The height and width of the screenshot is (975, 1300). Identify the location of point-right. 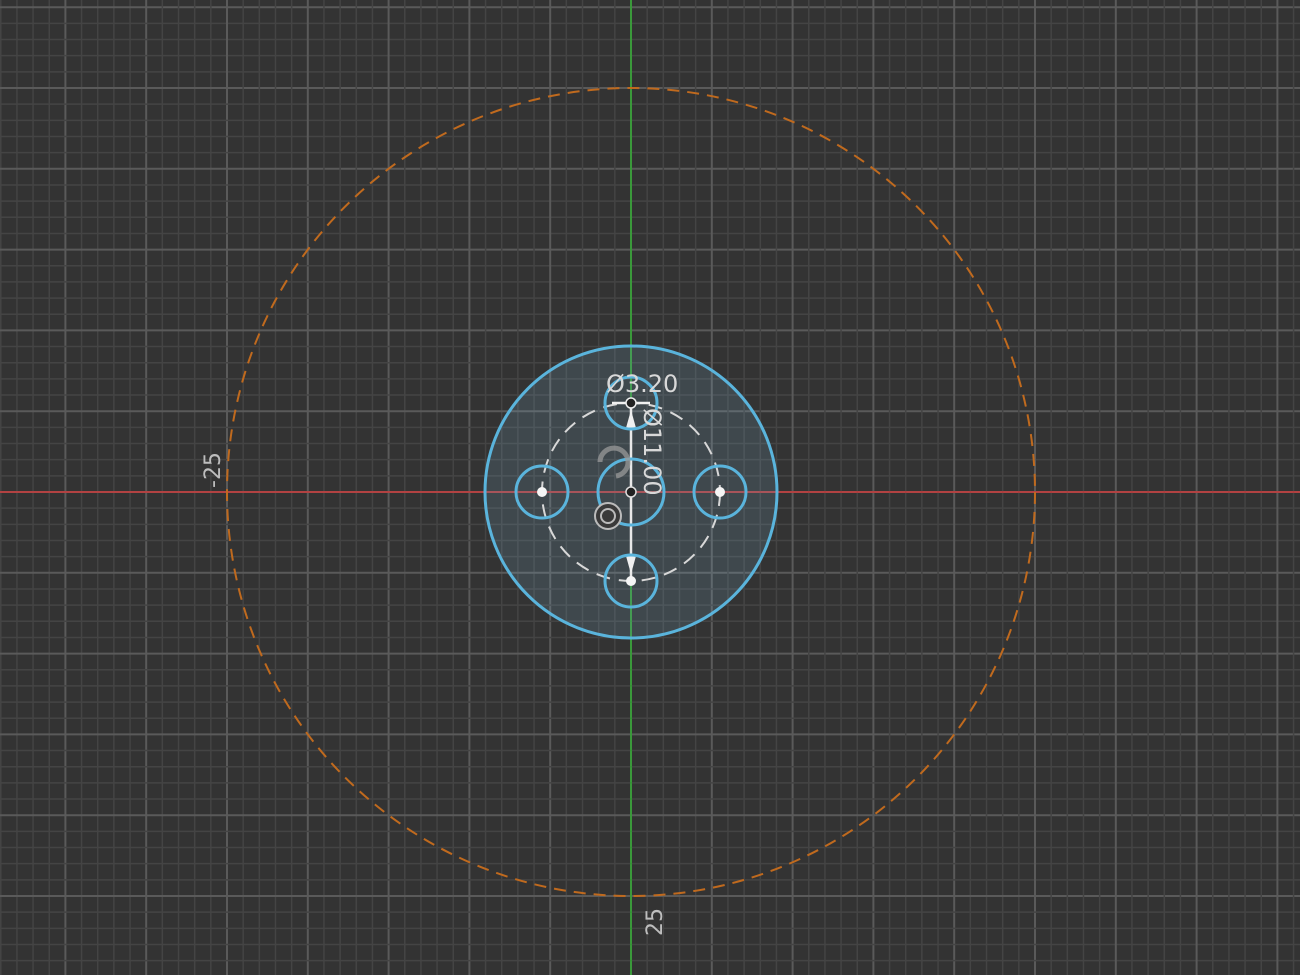
(720, 492).